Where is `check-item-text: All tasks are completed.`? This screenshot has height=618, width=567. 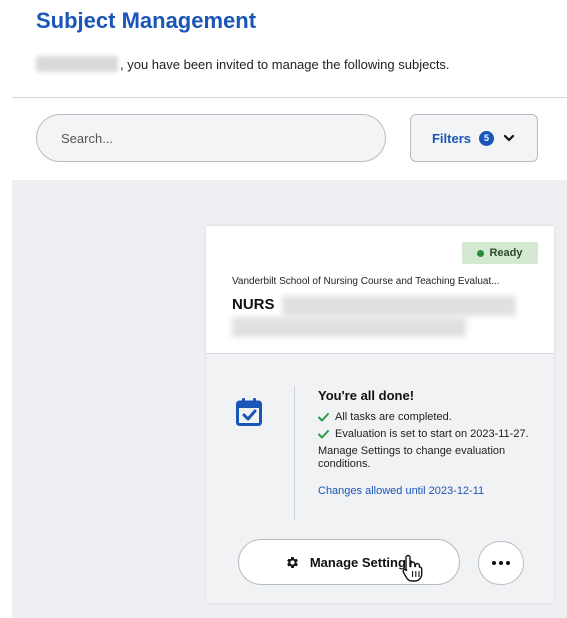 check-item-text: All tasks are completed. is located at coordinates (393, 417).